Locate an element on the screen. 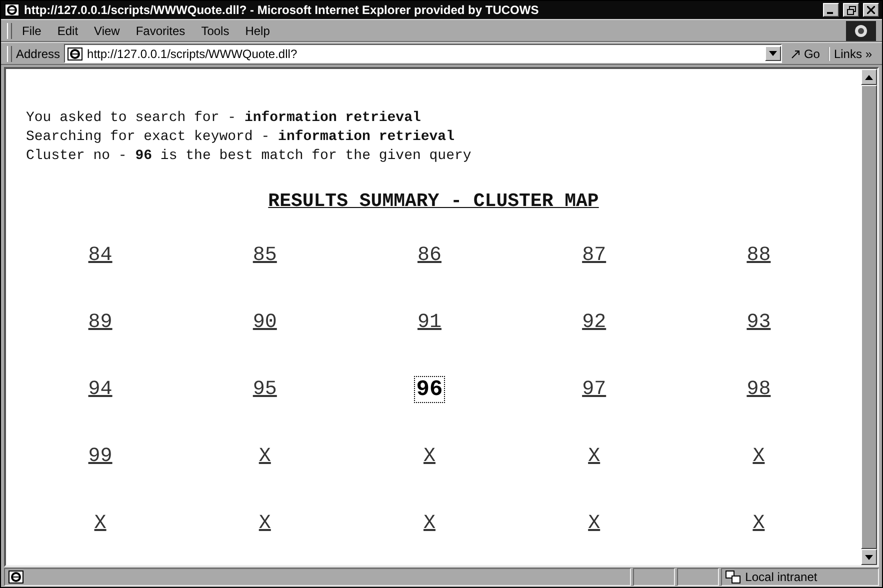 This screenshot has height=588, width=883. cluster-link: 91 is located at coordinates (429, 322).